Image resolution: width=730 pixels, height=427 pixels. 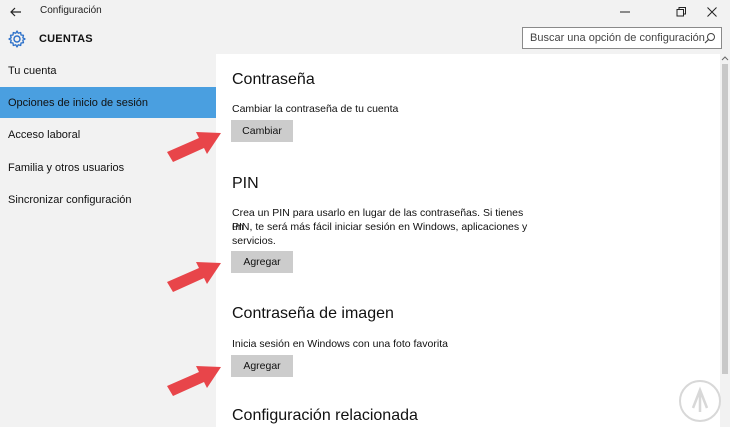 I want to click on search-input: Buscar una opción de configuración, so click(x=622, y=38).